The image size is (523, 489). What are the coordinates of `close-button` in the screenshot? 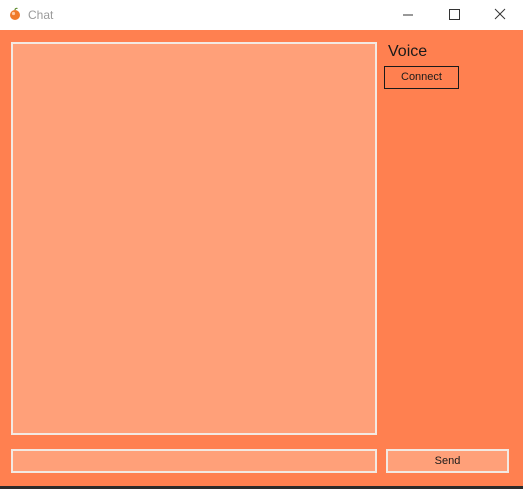 It's located at (500, 15).